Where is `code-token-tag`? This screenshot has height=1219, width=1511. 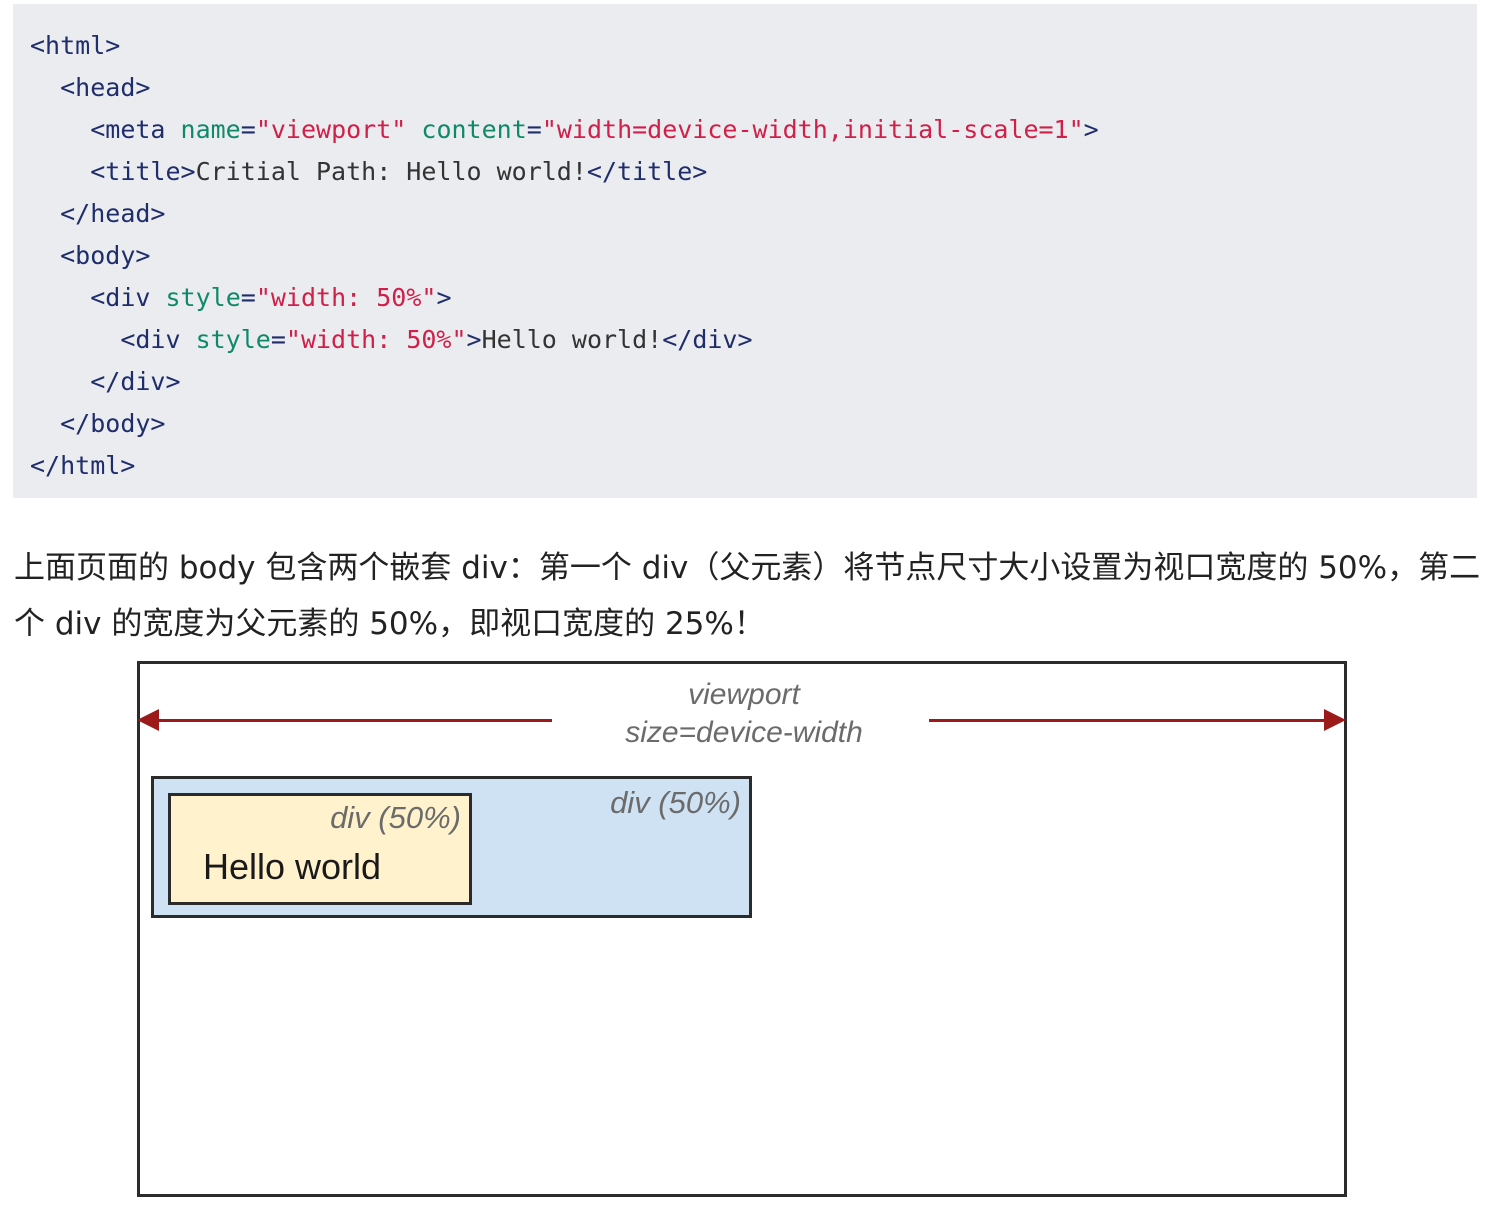
code-token-tag is located at coordinates (413, 129).